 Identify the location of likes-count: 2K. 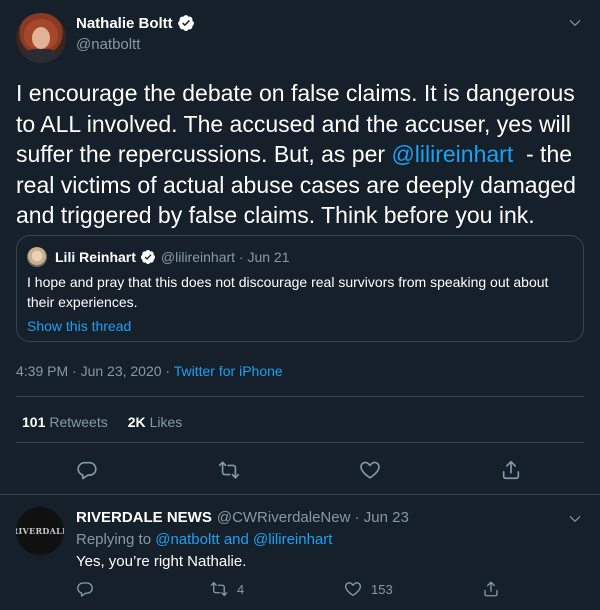
(136, 422).